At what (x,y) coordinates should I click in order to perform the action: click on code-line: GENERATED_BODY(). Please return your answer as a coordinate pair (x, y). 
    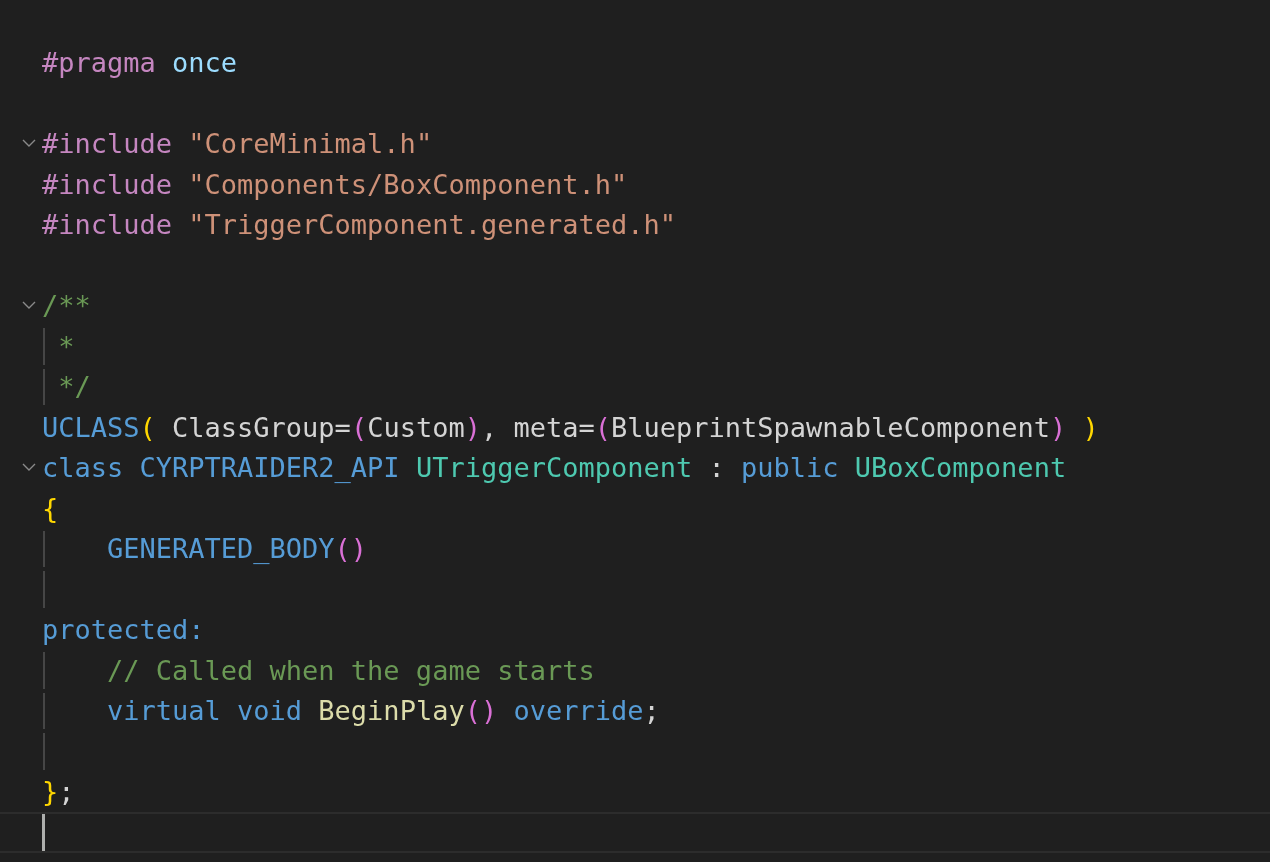
    Looking at the image, I should click on (237, 549).